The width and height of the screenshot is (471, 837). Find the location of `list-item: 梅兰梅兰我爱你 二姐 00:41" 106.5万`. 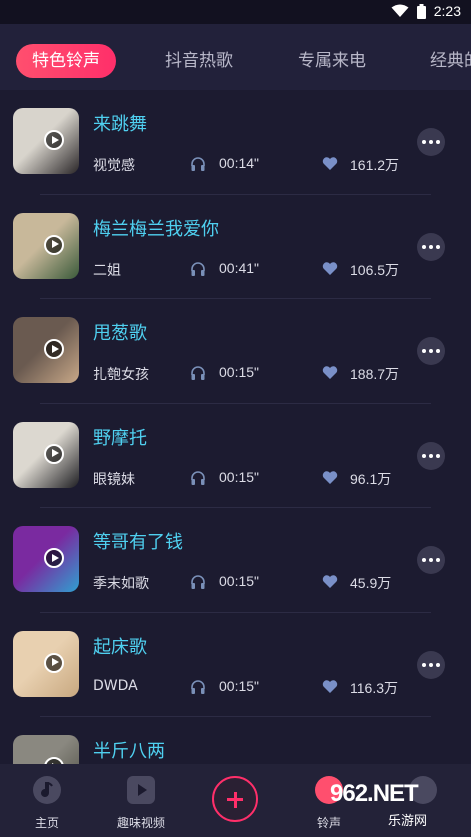

list-item: 梅兰梅兰我爱你 二姐 00:41" 106.5万 is located at coordinates (235, 247).